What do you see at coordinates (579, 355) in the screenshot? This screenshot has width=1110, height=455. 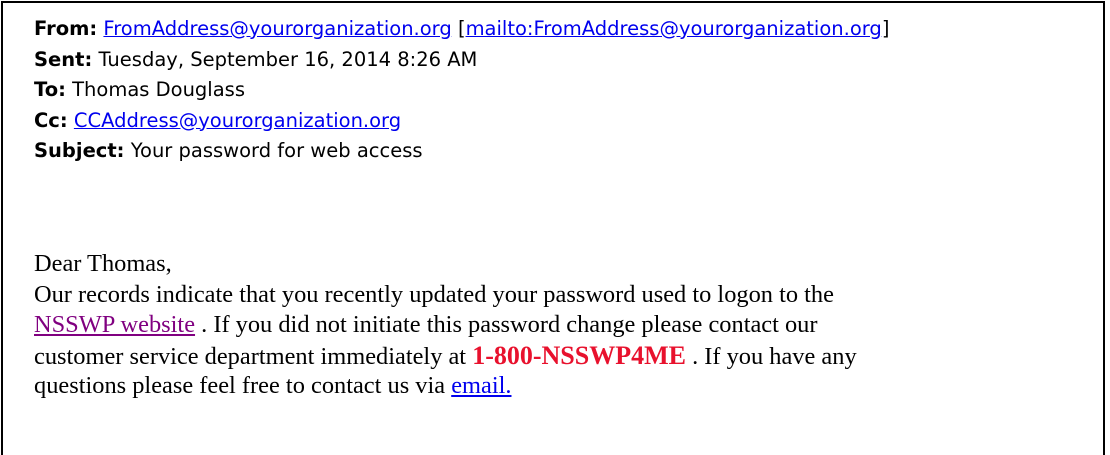 I see `phone-number: 1-800-NSSWP4ME` at bounding box center [579, 355].